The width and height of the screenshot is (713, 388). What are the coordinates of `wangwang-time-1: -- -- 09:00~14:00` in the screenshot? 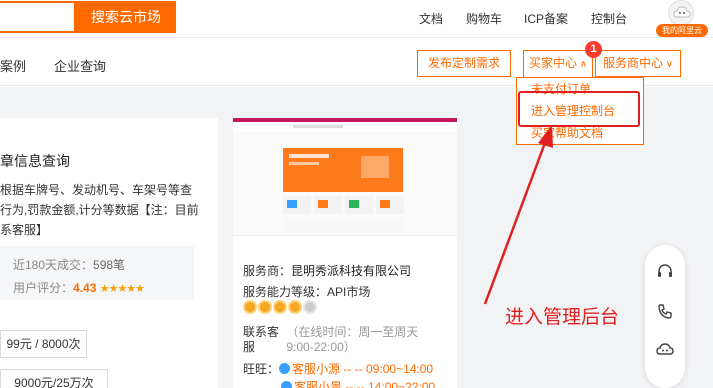 It's located at (388, 369).